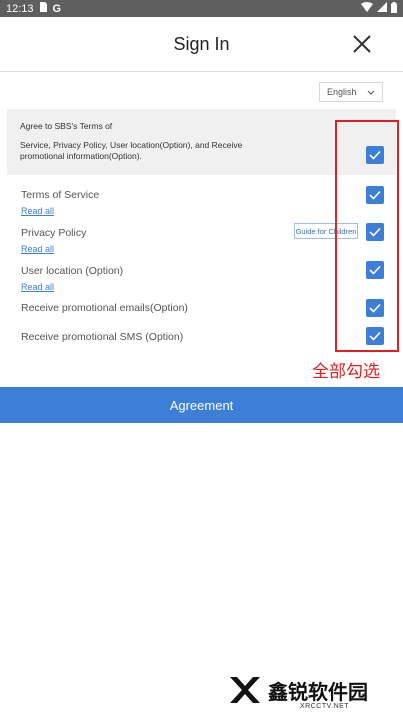  What do you see at coordinates (104, 308) in the screenshot?
I see `promotional-emails-label: Receive promotional emails(Option)` at bounding box center [104, 308].